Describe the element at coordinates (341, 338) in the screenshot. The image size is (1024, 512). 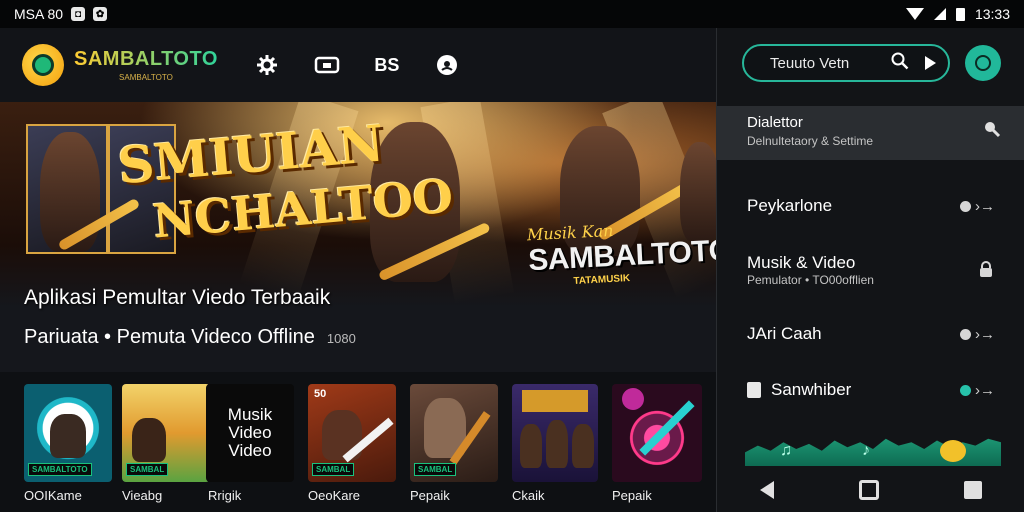
I see `quality-badge: 1080` at that location.